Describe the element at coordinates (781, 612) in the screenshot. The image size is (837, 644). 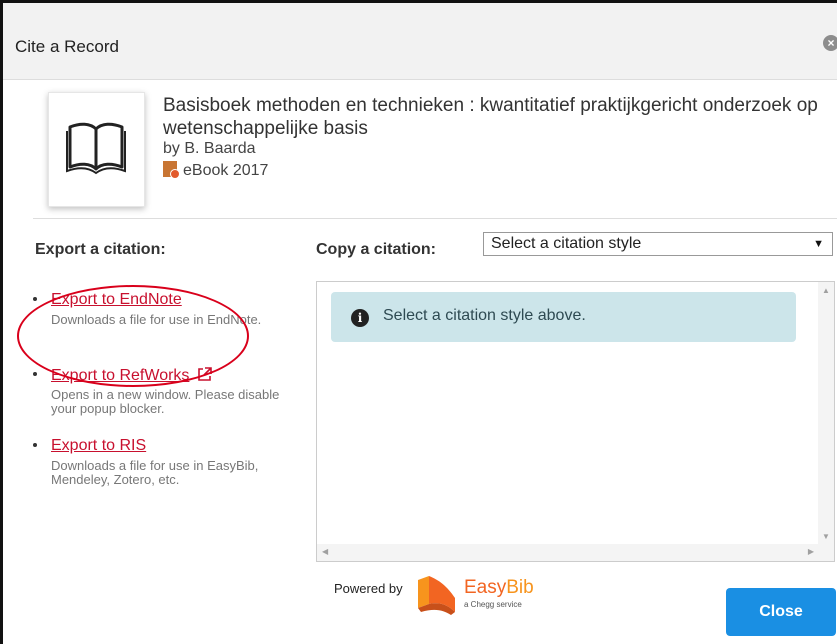
I see `close-button: Close` at that location.